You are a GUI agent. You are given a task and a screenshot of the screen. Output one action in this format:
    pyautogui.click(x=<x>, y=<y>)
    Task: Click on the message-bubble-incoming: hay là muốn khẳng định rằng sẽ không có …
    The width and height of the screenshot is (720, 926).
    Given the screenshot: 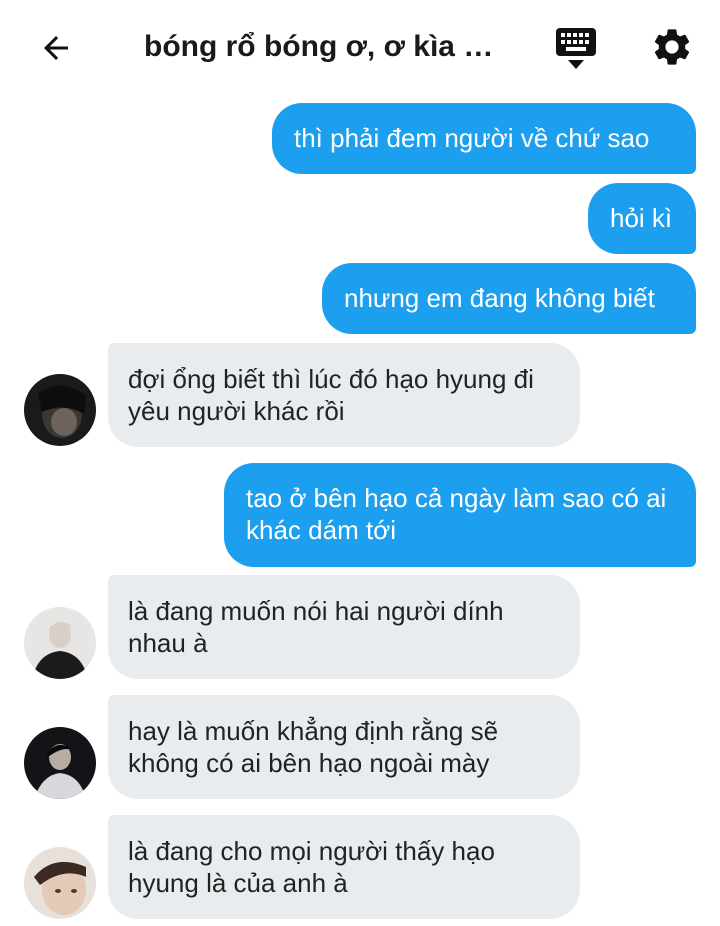 What is the action you would take?
    pyautogui.click(x=344, y=747)
    